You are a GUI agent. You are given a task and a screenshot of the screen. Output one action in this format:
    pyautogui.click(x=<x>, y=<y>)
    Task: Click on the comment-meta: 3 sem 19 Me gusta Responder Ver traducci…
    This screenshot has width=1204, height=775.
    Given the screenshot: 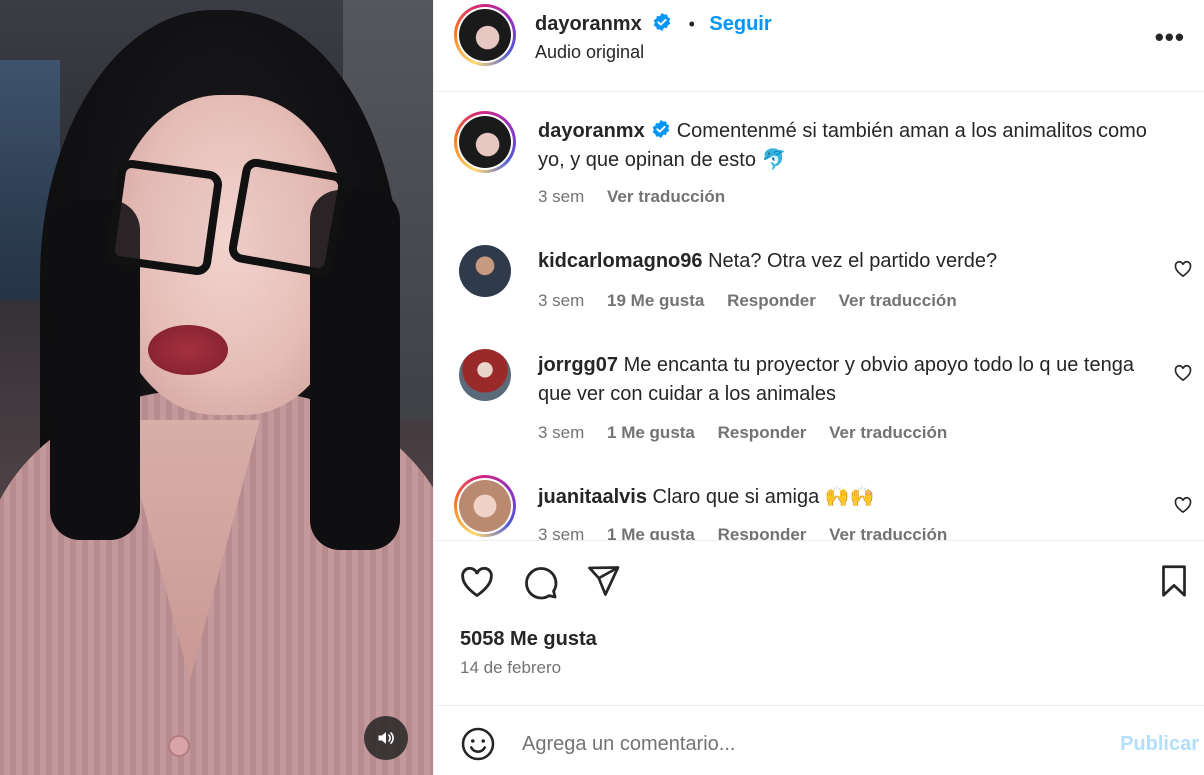 What is the action you would take?
    pyautogui.click(x=756, y=301)
    